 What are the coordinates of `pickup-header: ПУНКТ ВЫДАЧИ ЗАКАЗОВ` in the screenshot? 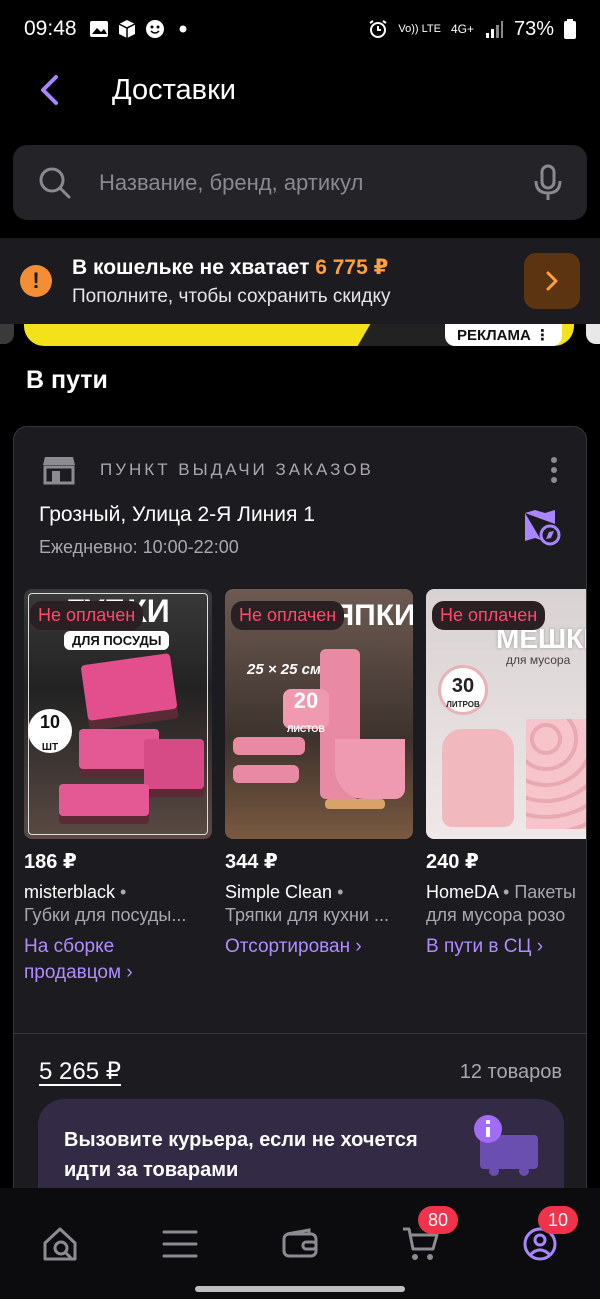 It's located at (304, 470).